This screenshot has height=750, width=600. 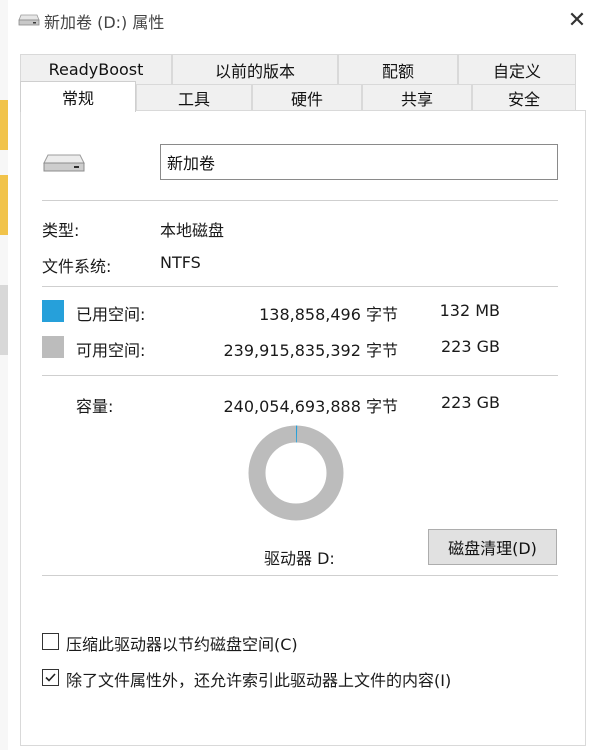 I want to click on tab-general: 常规, so click(x=78, y=96).